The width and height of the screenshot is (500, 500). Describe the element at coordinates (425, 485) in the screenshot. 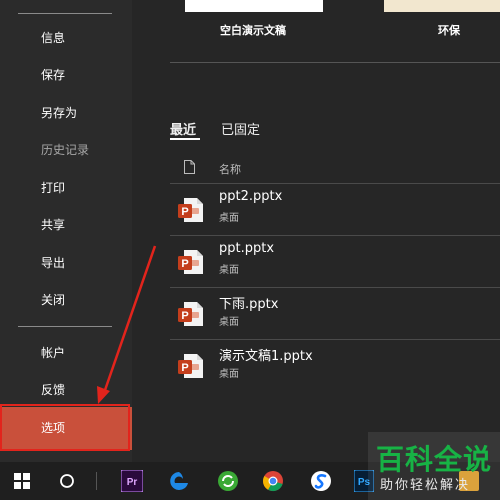

I see `watermark-subtitle: 助你轻松解决` at that location.